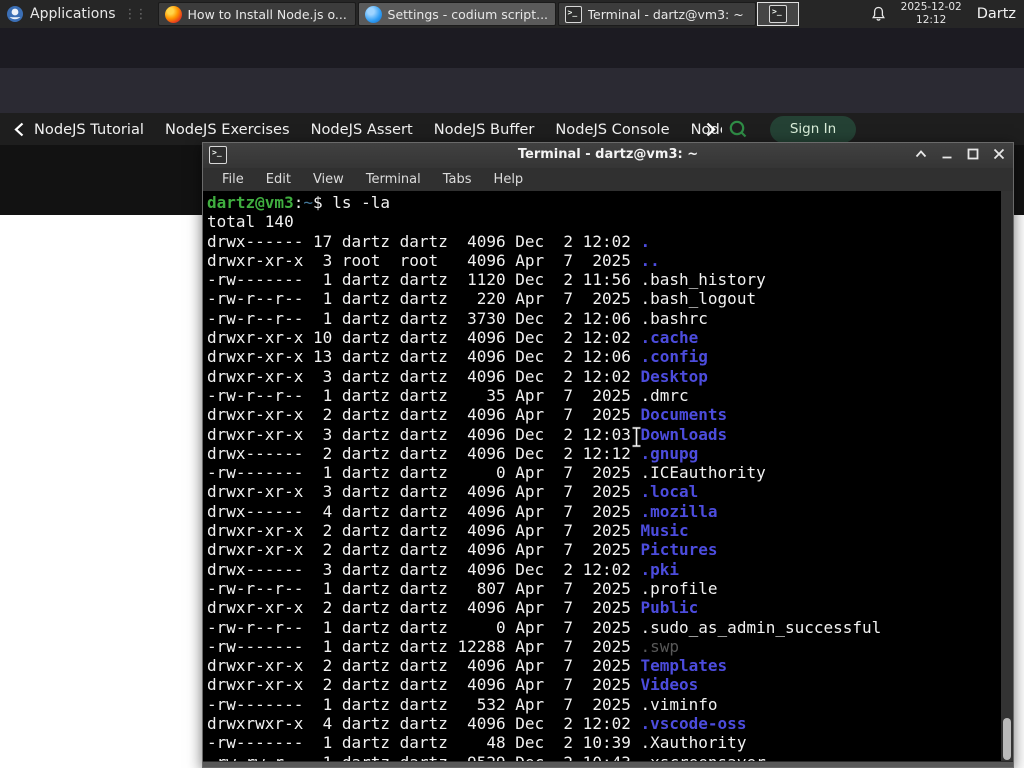  What do you see at coordinates (509, 179) in the screenshot?
I see `menu-item: Help` at bounding box center [509, 179].